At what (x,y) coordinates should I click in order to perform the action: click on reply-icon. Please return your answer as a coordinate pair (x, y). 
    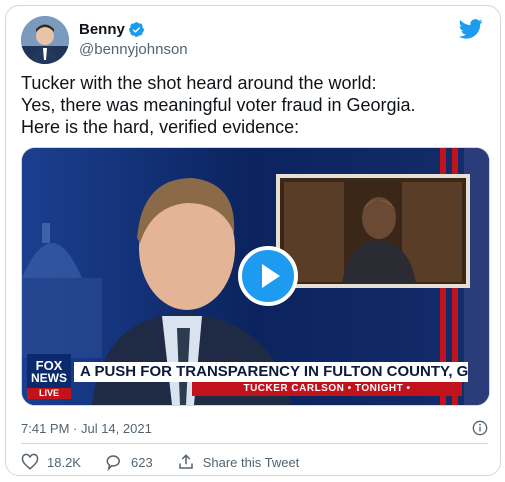
    Looking at the image, I should click on (113, 463).